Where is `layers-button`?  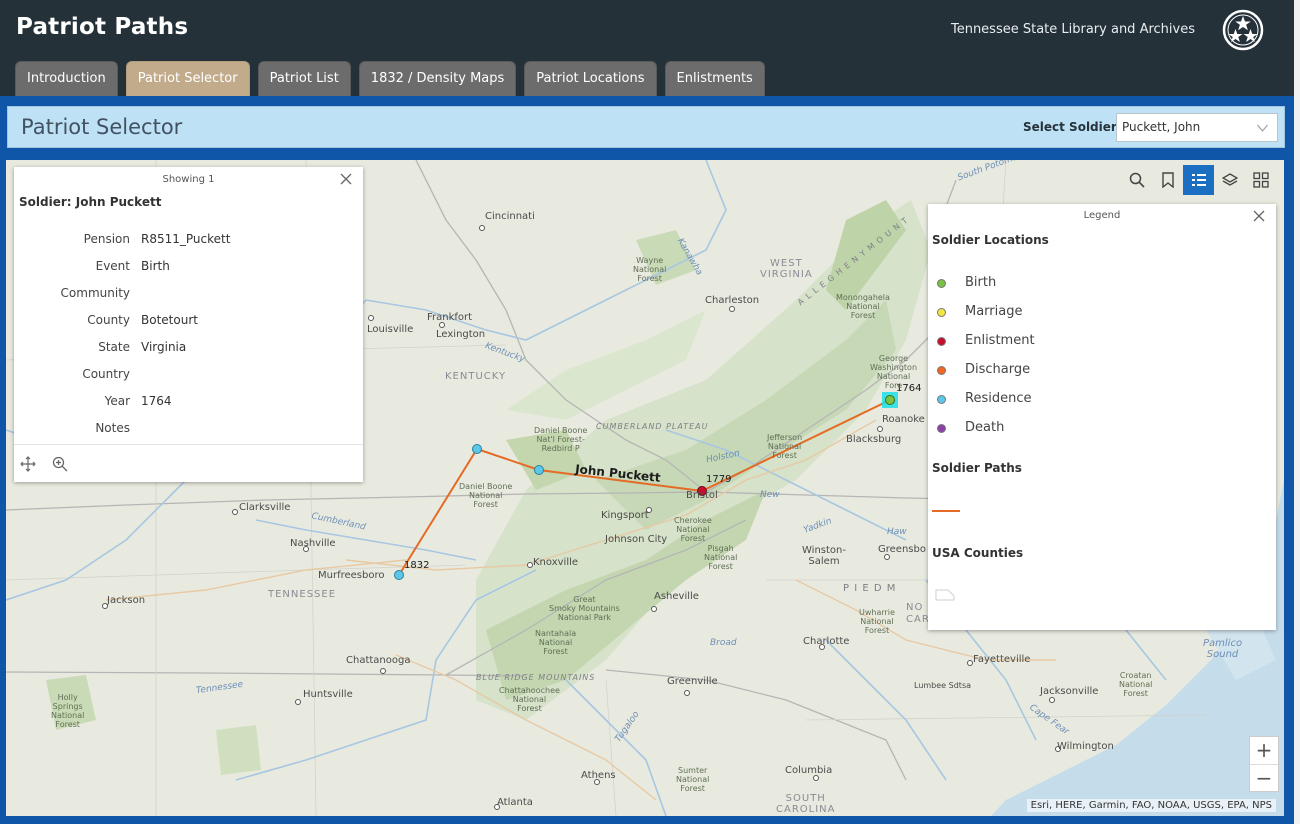
layers-button is located at coordinates (1229, 180).